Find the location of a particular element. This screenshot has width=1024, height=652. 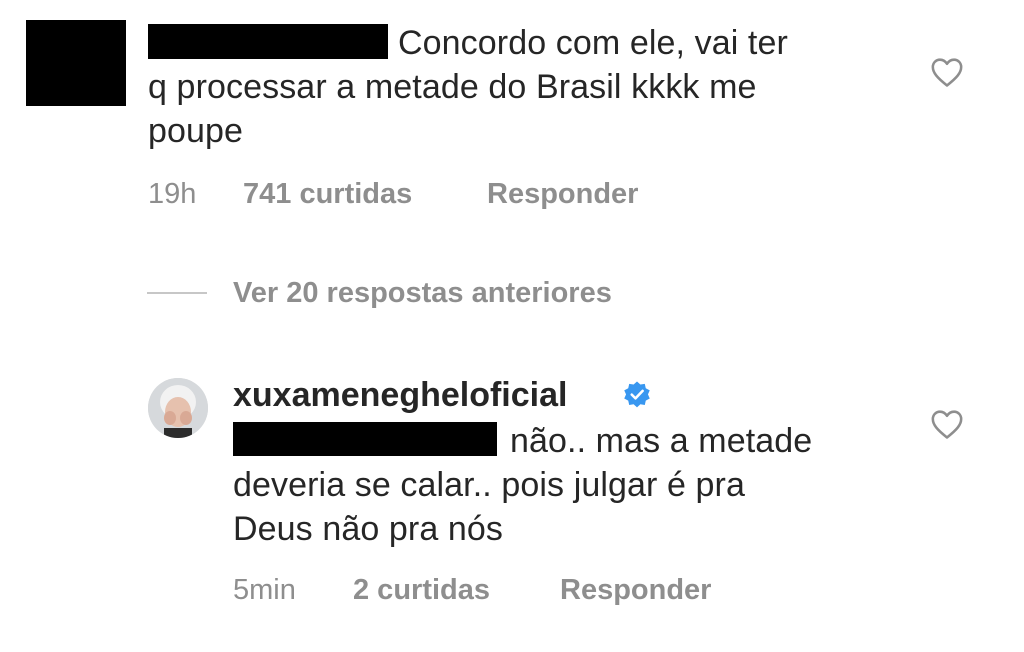

comment-1-reply-button: Responder is located at coordinates (562, 194).